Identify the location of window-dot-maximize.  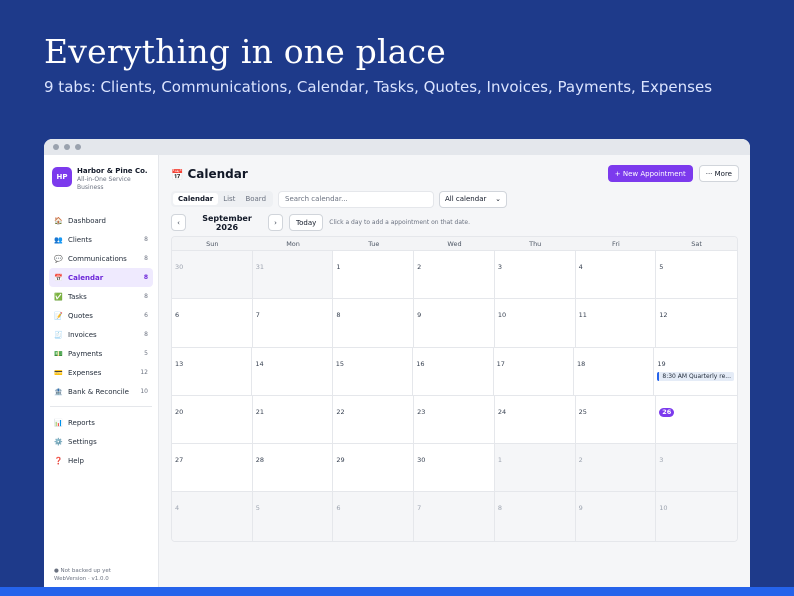
(78, 147).